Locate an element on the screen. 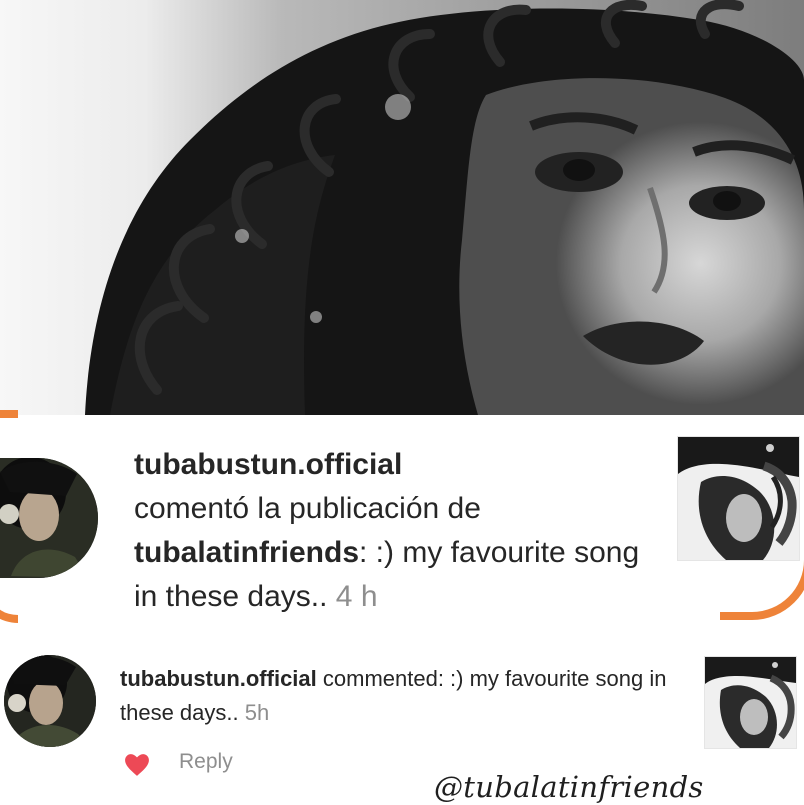  timestamp: 4 h is located at coordinates (356, 596).